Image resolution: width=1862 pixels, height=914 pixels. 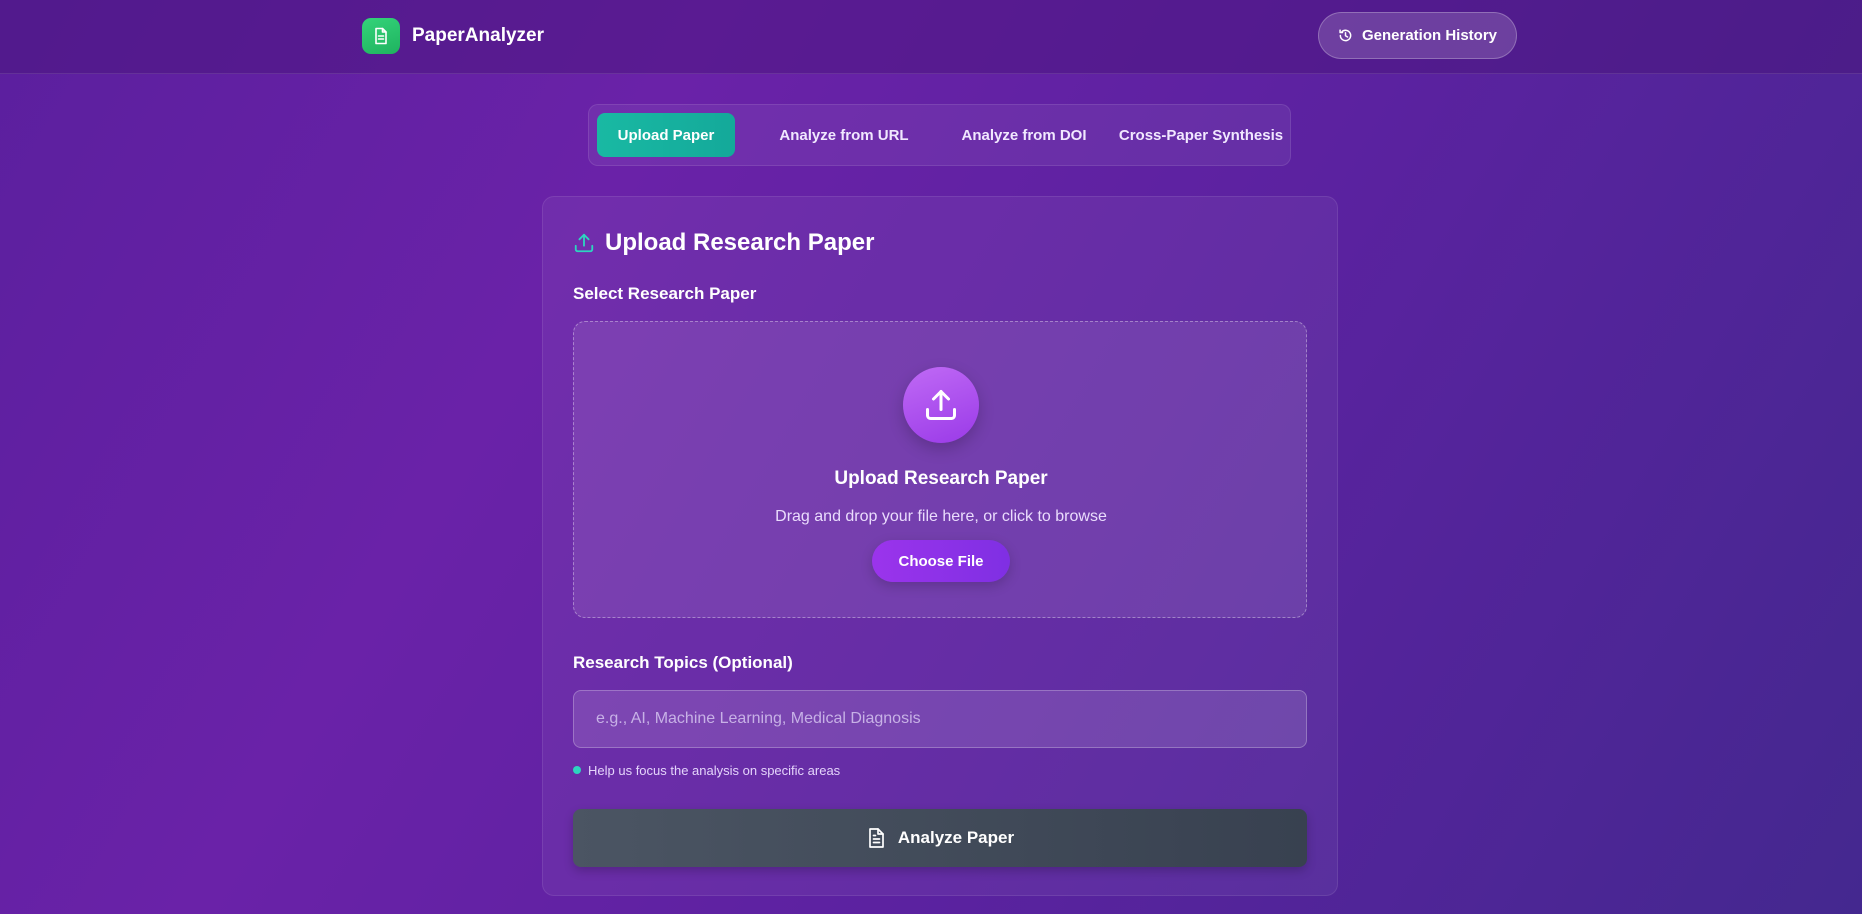 I want to click on tab-analyze-from-url: Analyze from URL, so click(x=844, y=135).